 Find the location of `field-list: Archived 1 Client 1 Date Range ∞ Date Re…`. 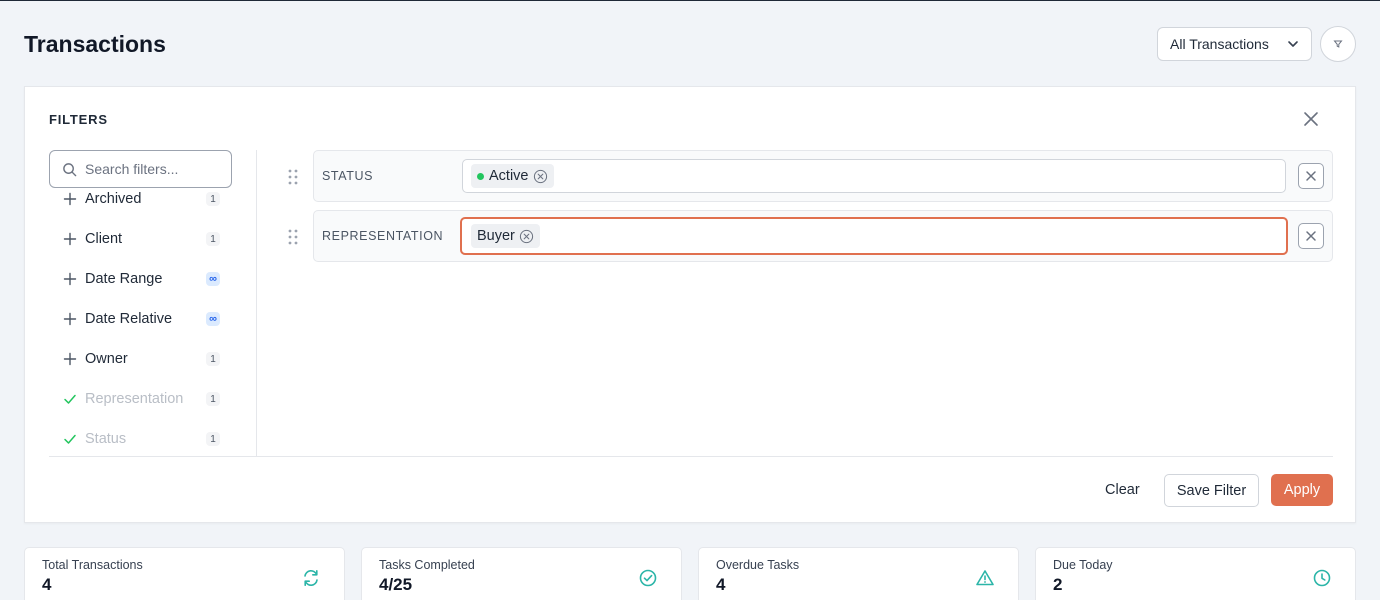

field-list: Archived 1 Client 1 Date Range ∞ Date Re… is located at coordinates (140, 323).